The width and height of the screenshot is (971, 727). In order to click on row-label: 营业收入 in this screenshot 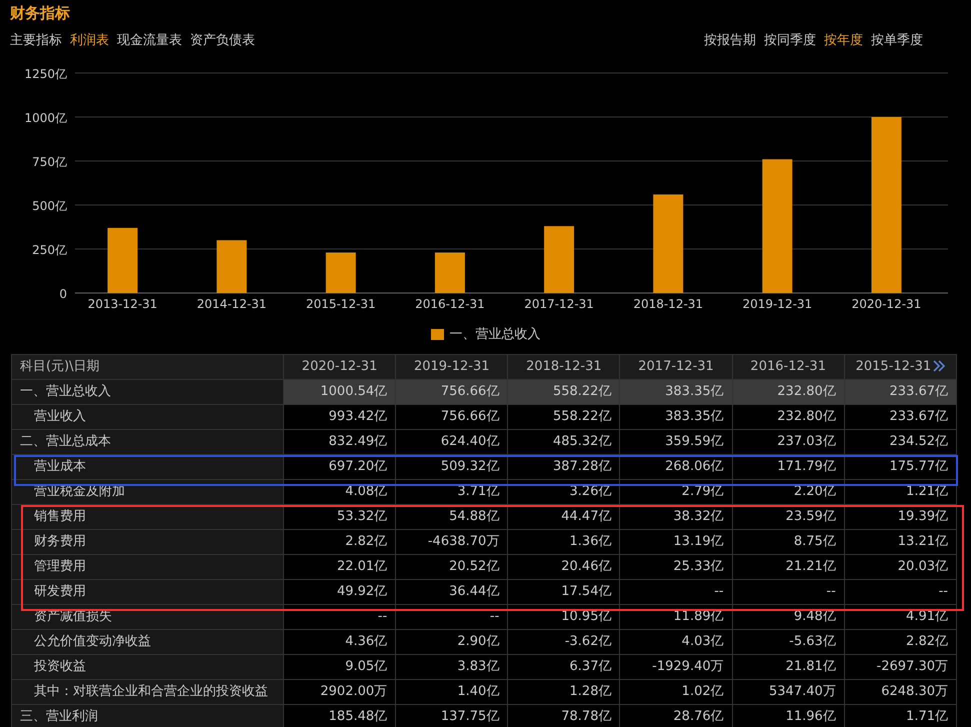, I will do `click(148, 417)`.